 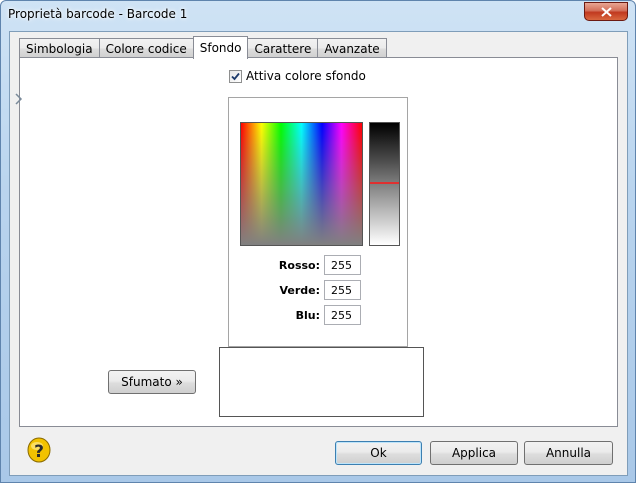 I want to click on close-button, so click(x=606, y=11).